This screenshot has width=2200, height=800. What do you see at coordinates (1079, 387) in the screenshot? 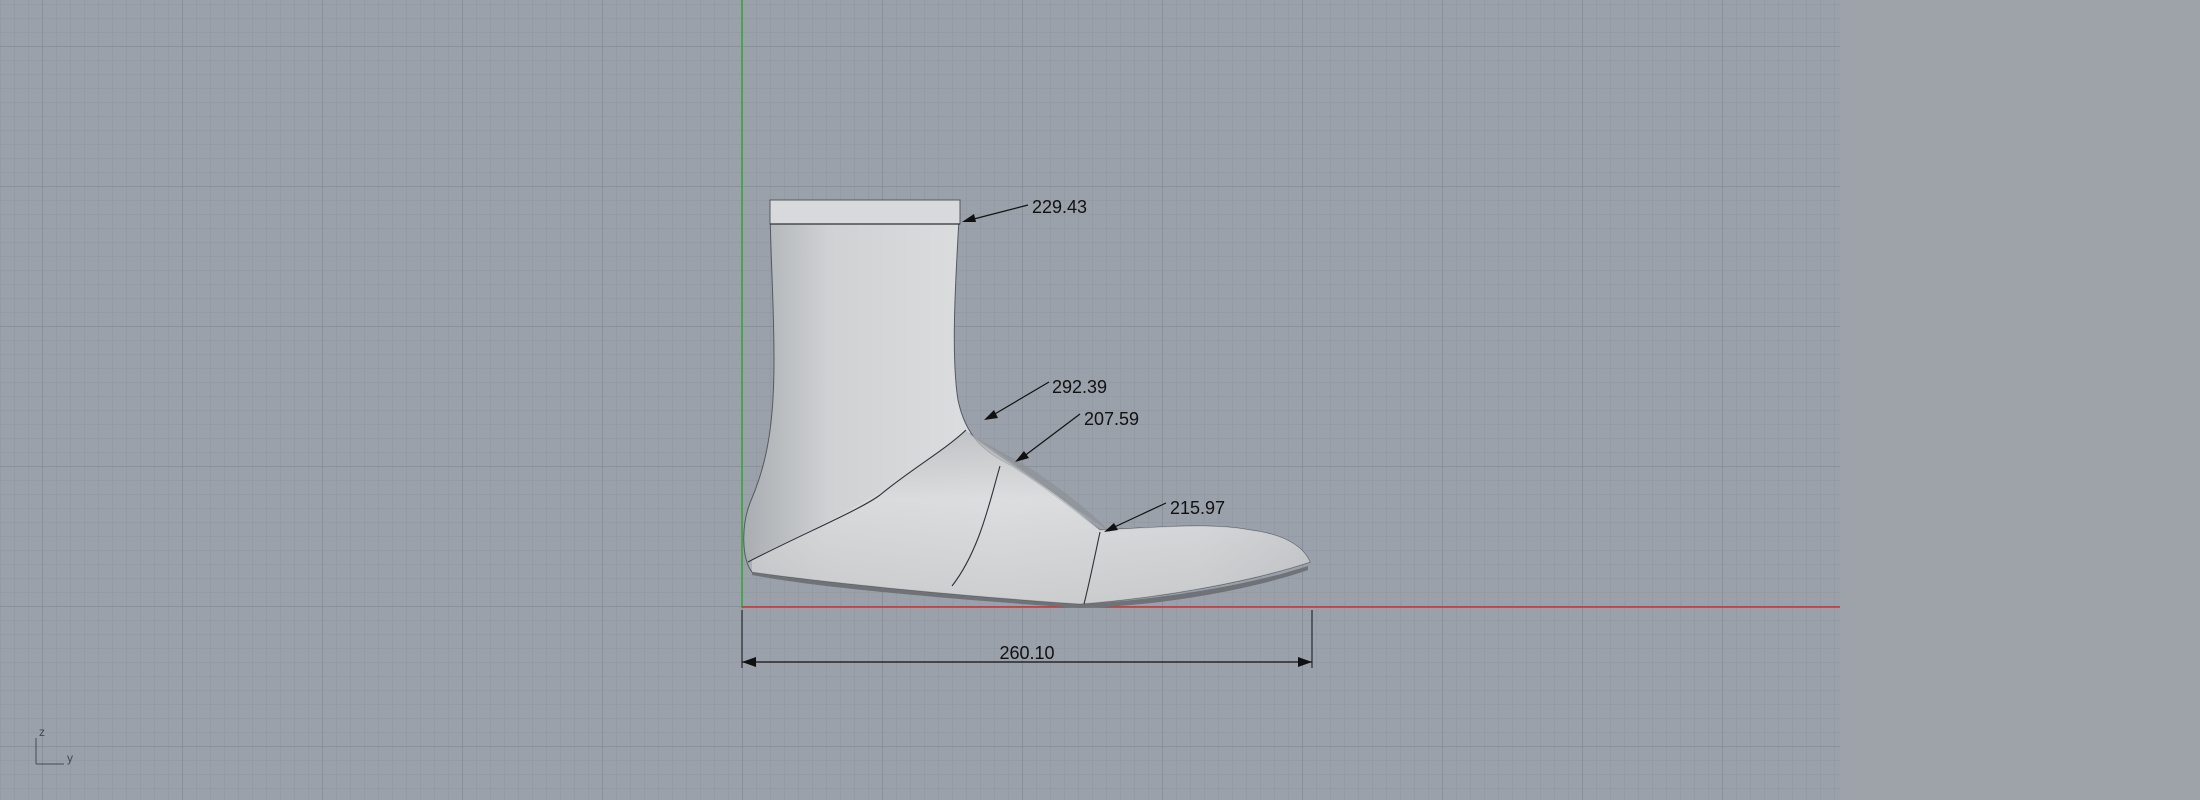
I see `dimension-instep-high-label: 292.39` at bounding box center [1079, 387].